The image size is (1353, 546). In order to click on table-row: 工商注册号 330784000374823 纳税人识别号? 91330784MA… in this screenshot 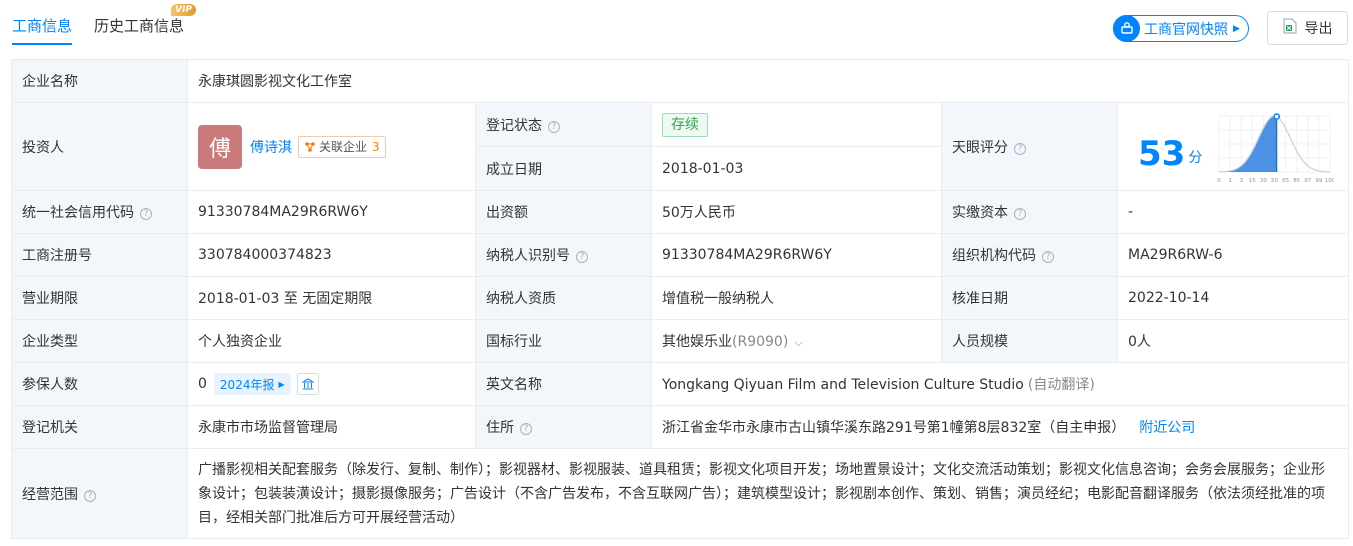, I will do `click(680, 255)`.